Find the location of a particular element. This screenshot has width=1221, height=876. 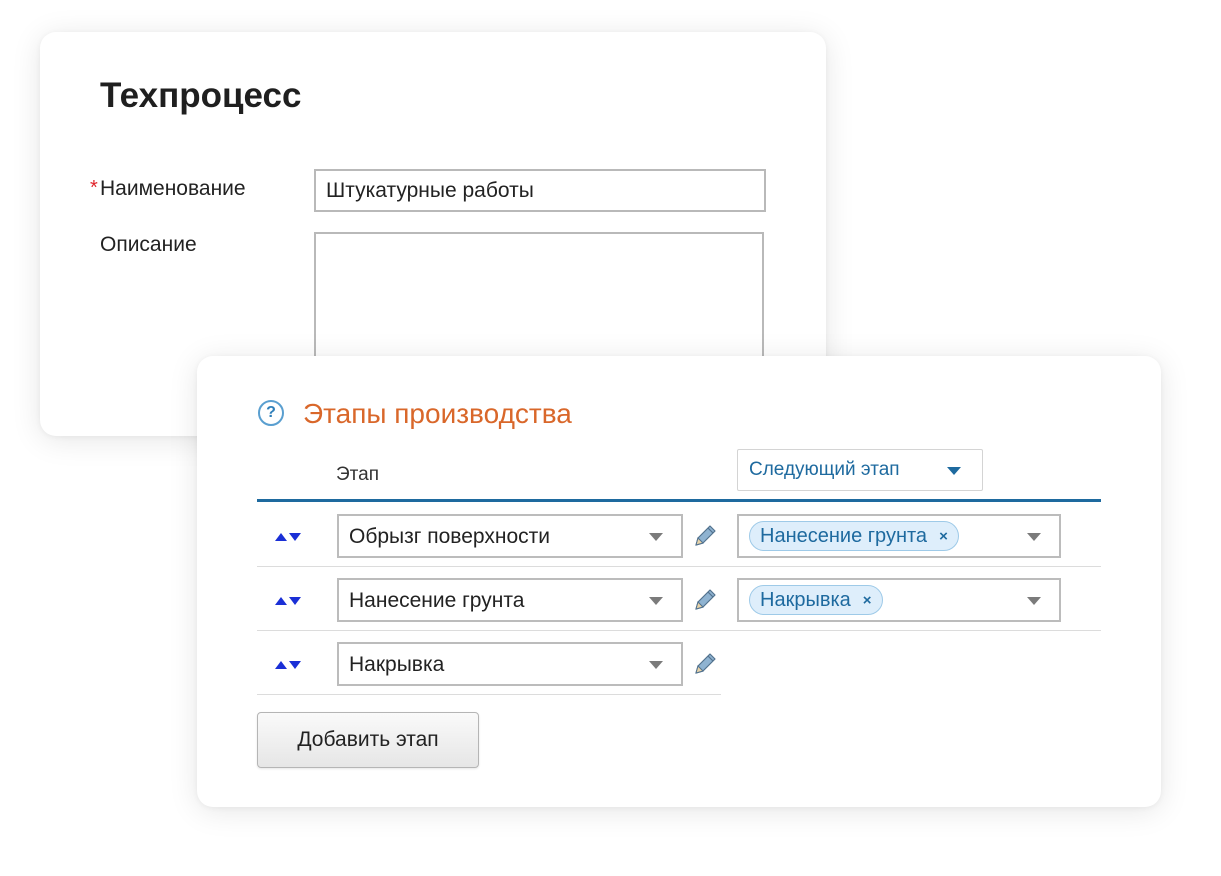

next-stage-dropdown-button: Следующий этап is located at coordinates (860, 470).